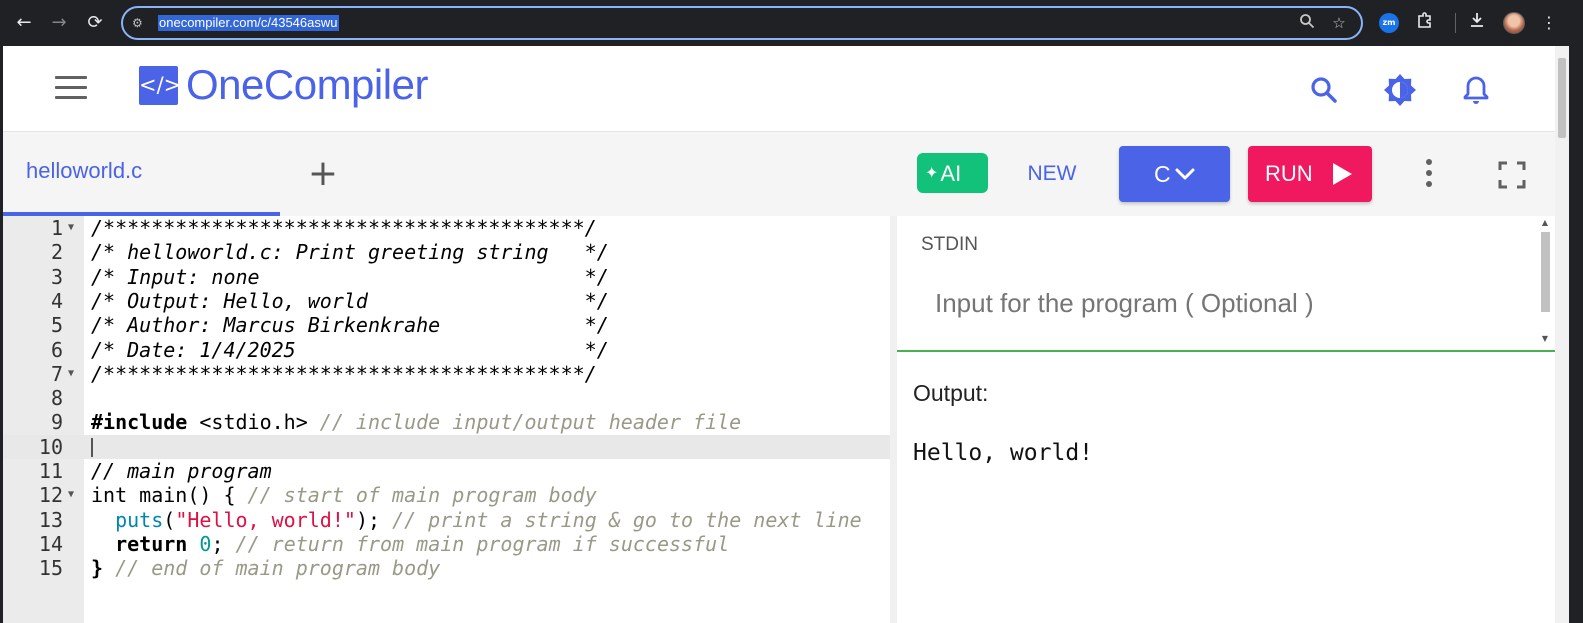 The image size is (1583, 623). I want to click on tab-helloworld: helloworld.c, so click(141, 174).